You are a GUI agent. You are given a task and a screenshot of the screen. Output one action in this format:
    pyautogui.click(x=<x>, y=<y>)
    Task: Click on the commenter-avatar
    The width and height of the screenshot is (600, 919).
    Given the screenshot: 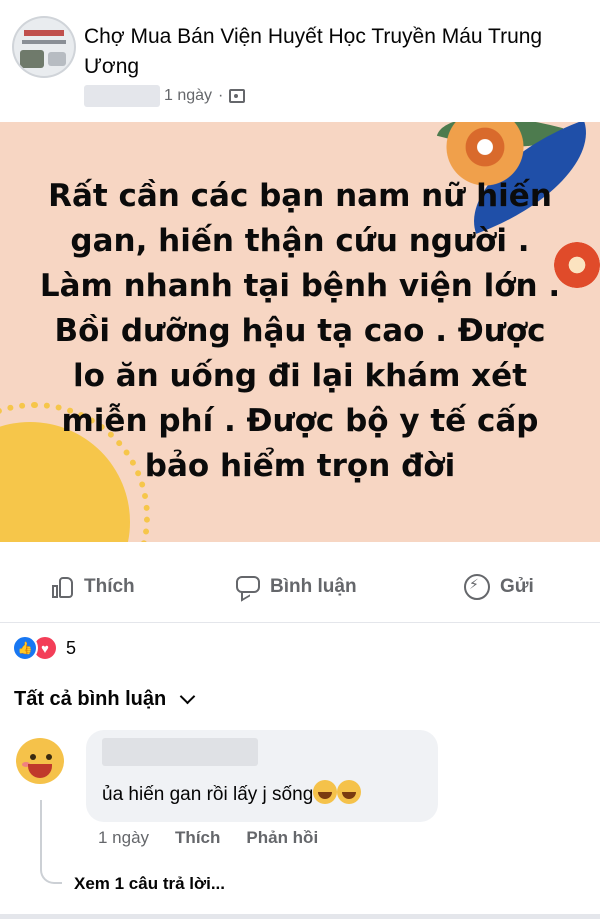 What is the action you would take?
    pyautogui.click(x=41, y=765)
    